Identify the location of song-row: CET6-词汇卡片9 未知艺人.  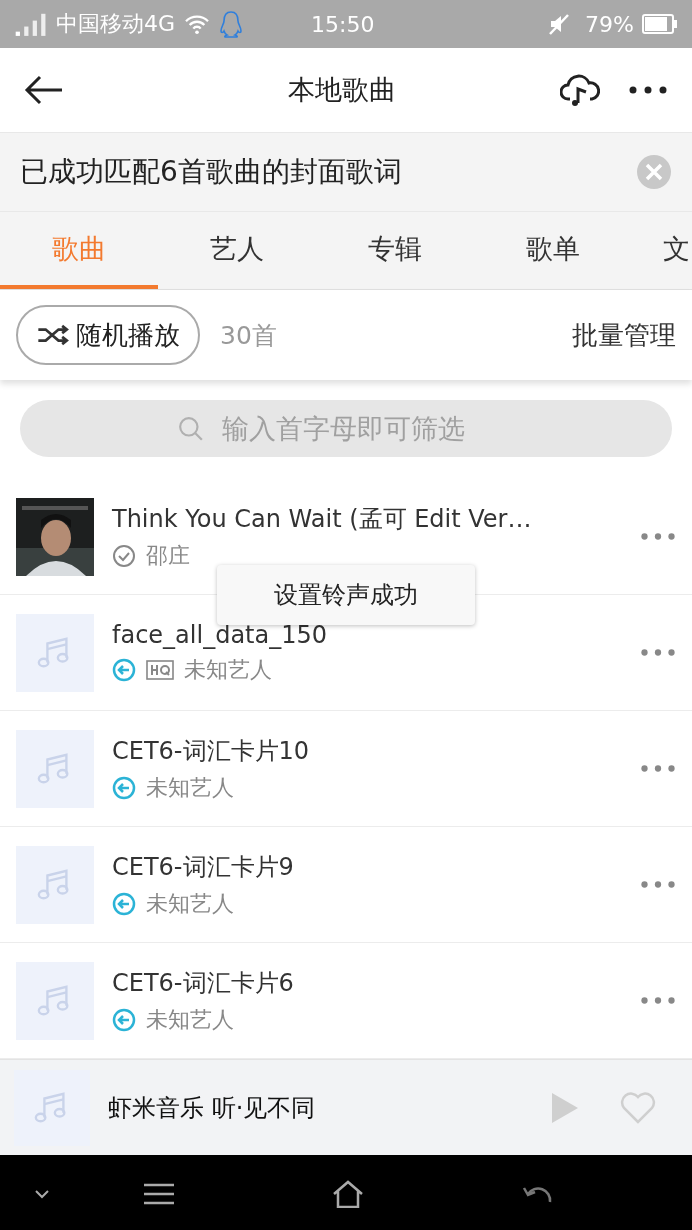
(346, 885).